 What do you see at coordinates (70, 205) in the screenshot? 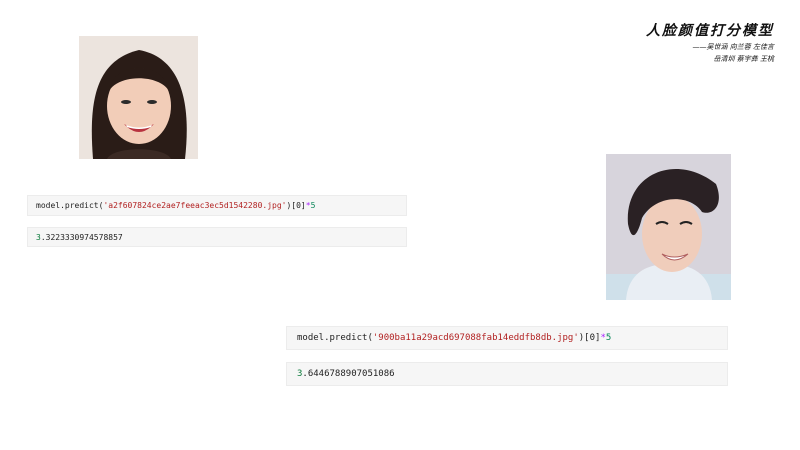
I see `code-cell-1-call: model.predict(` at bounding box center [70, 205].